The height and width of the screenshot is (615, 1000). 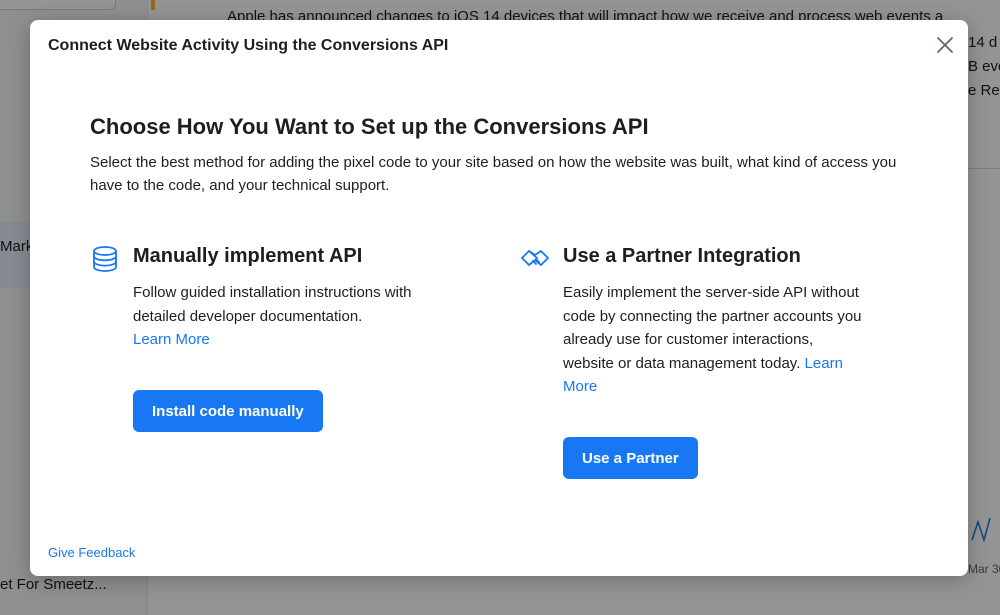 I want to click on database-icon, so click(x=105, y=259).